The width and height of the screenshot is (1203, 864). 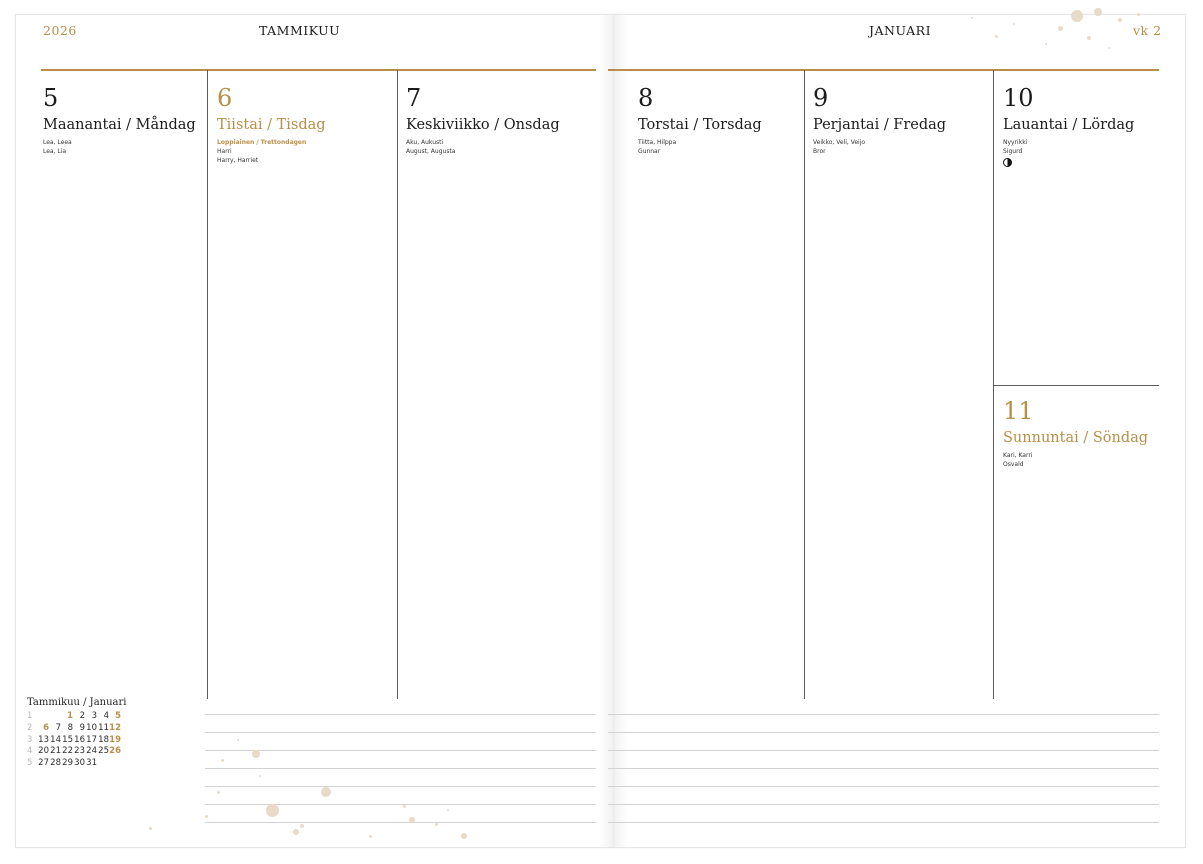 What do you see at coordinates (79, 763) in the screenshot?
I see `mini-calendar-day: 30` at bounding box center [79, 763].